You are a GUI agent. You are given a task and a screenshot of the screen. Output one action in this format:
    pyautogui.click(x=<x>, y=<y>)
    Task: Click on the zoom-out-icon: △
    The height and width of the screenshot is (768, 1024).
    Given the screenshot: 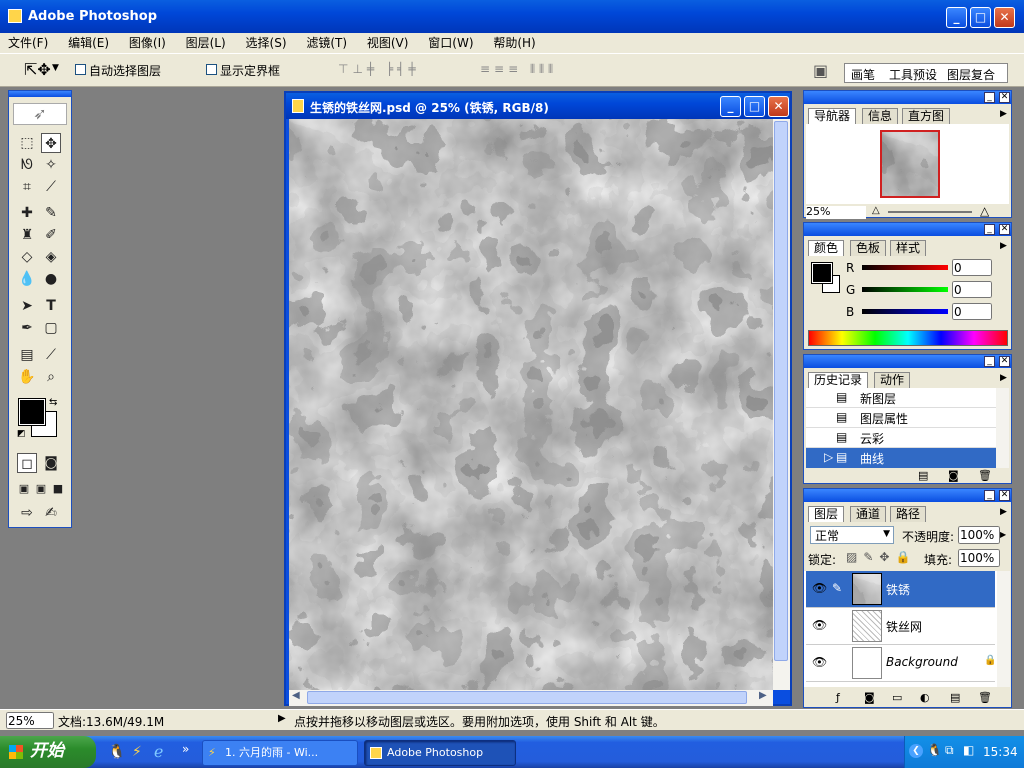 What is the action you would take?
    pyautogui.click(x=876, y=210)
    